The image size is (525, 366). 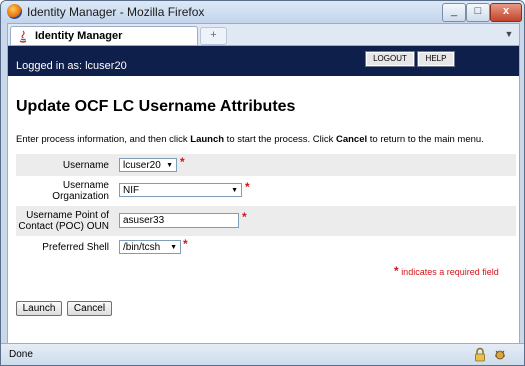 I want to click on organization-label-line: Username, so click(x=85, y=185).